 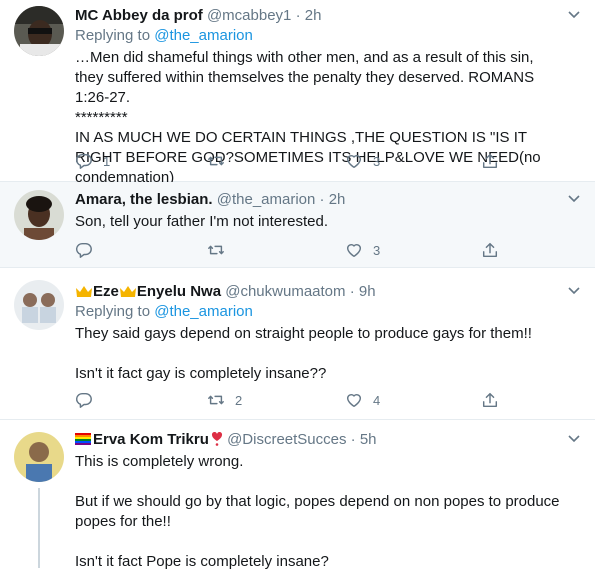 I want to click on timestamp: 9h, so click(x=367, y=291).